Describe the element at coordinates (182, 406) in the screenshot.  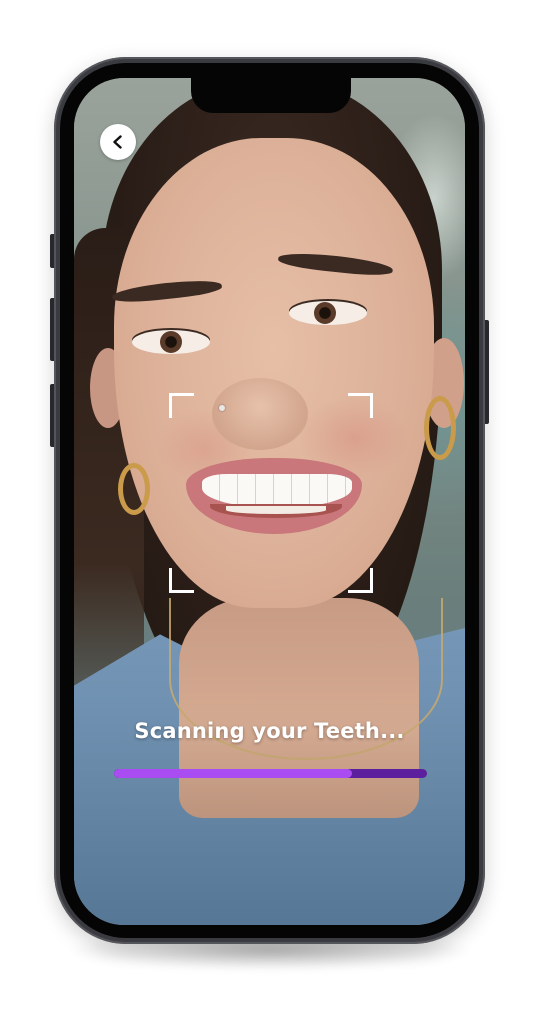
I see `scan-frame-corner-top-left-icon` at that location.